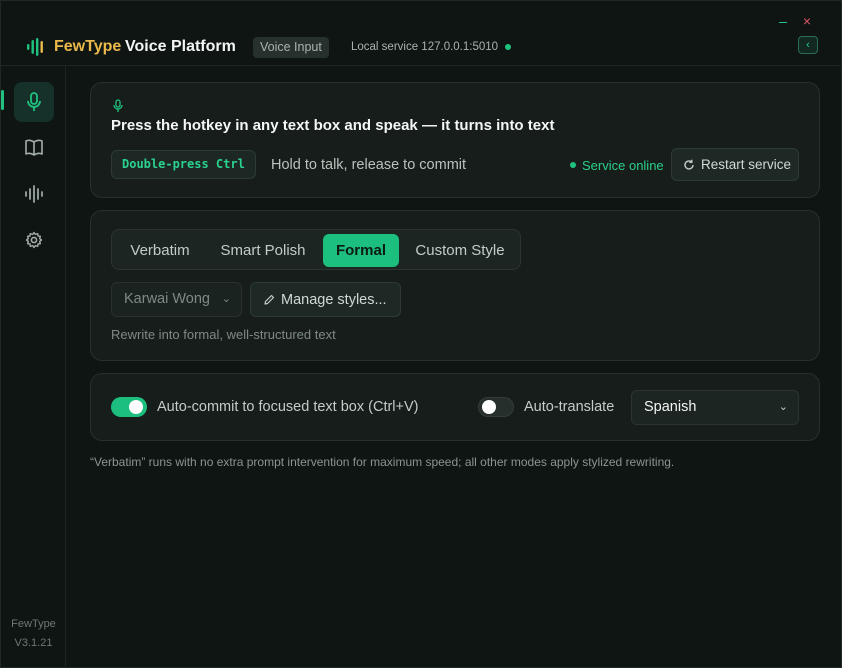  I want to click on profile-select: Karwai Wong ⌄, so click(176, 299).